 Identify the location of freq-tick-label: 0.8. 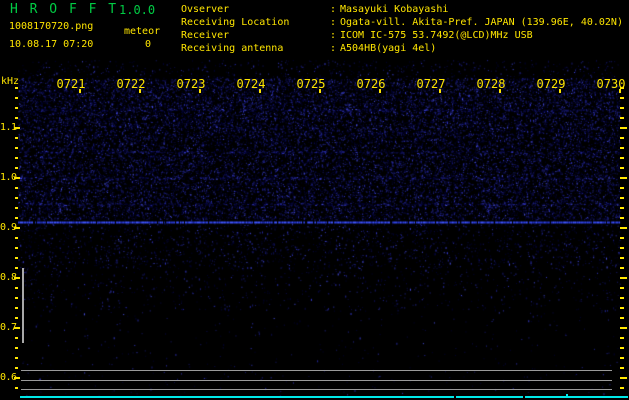
(8, 277).